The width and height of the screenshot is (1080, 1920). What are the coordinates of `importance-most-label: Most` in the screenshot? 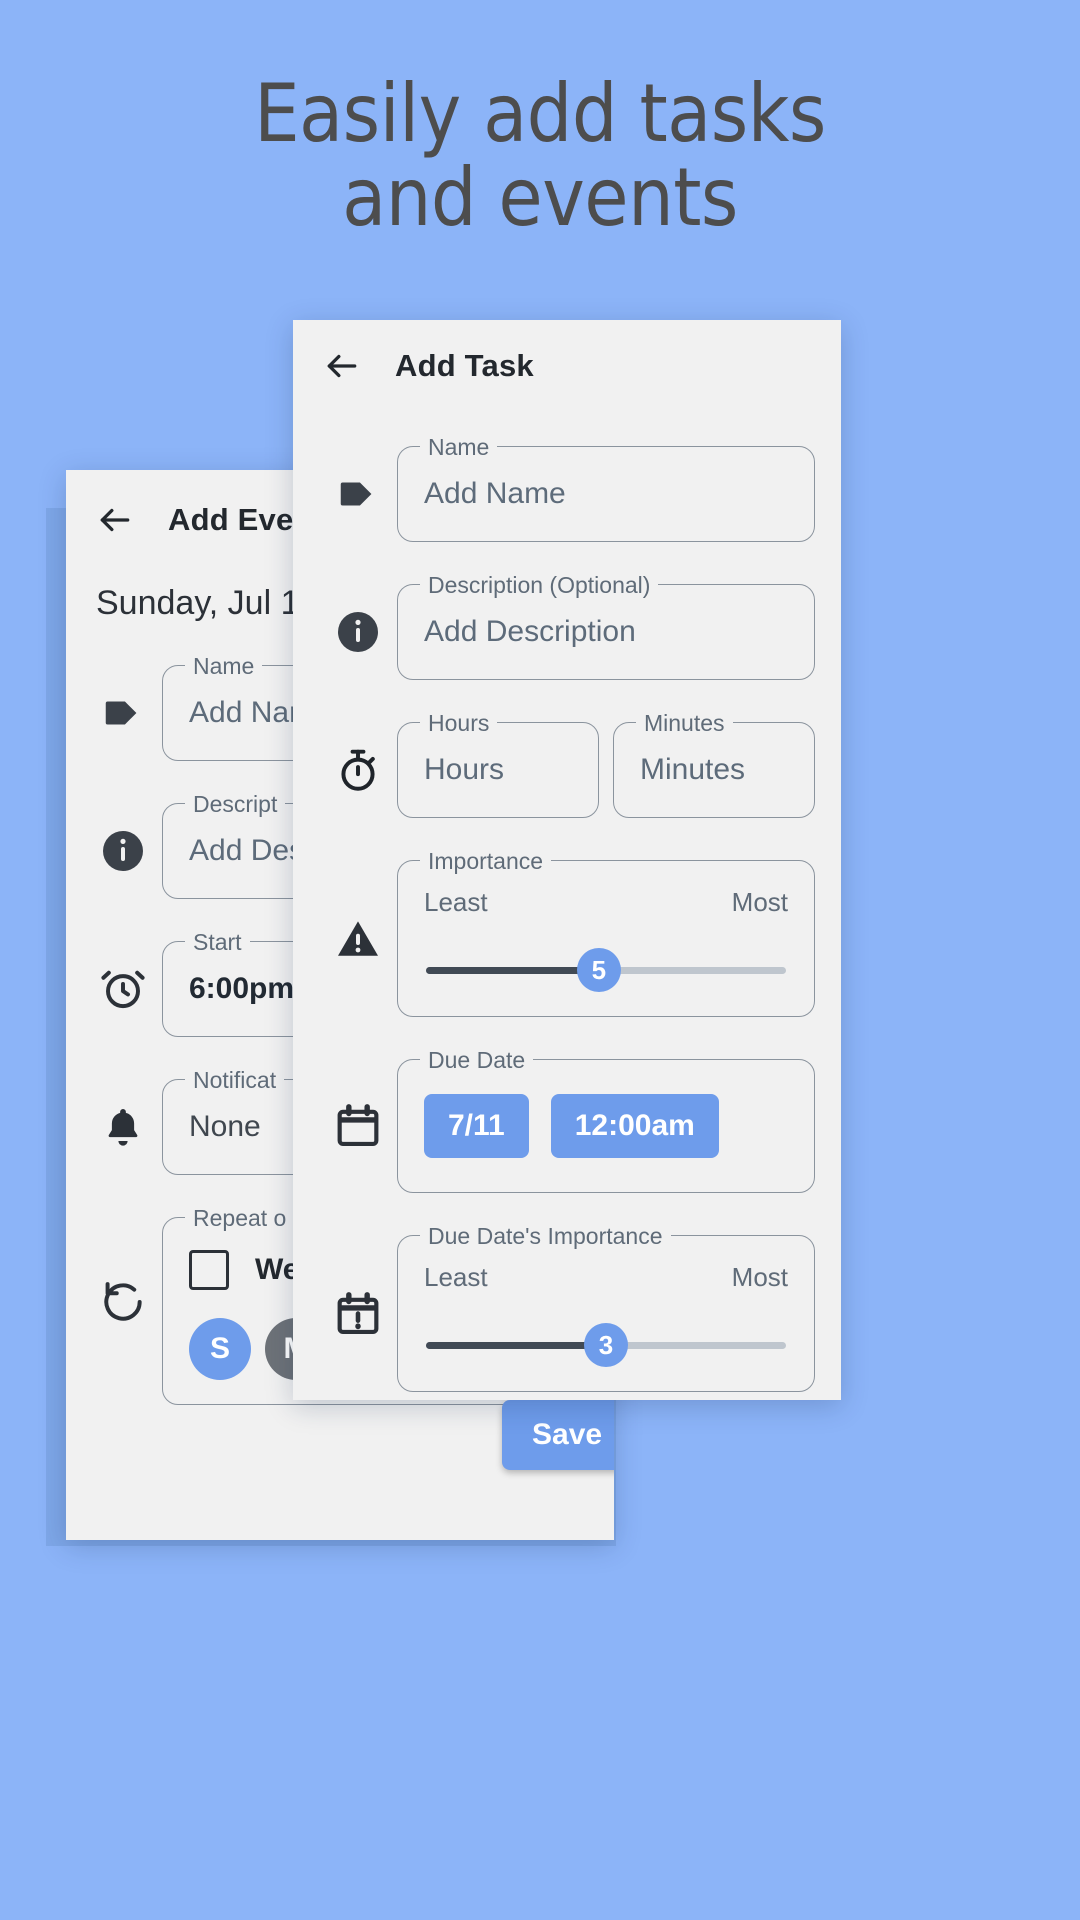 It's located at (759, 902).